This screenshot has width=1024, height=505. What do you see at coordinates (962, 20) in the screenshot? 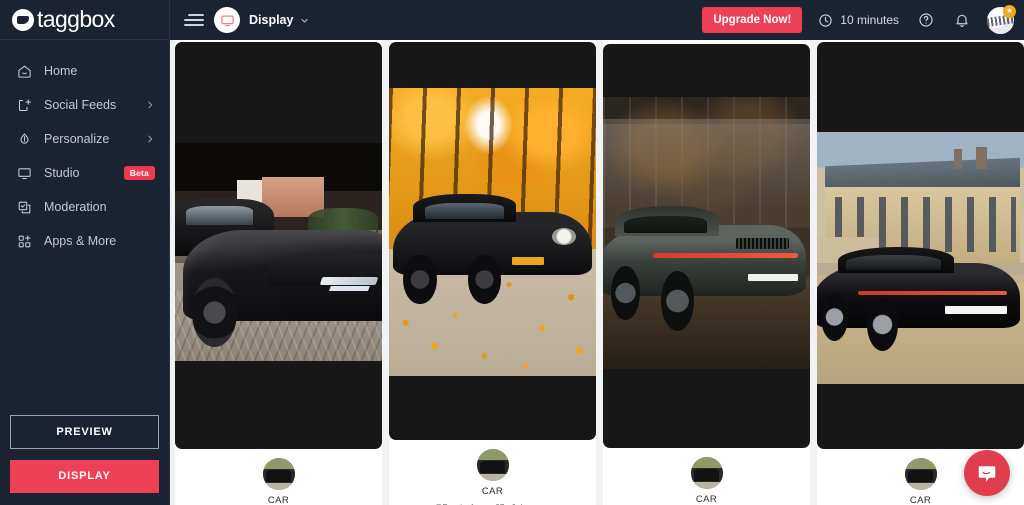
I see `bell-icon` at bounding box center [962, 20].